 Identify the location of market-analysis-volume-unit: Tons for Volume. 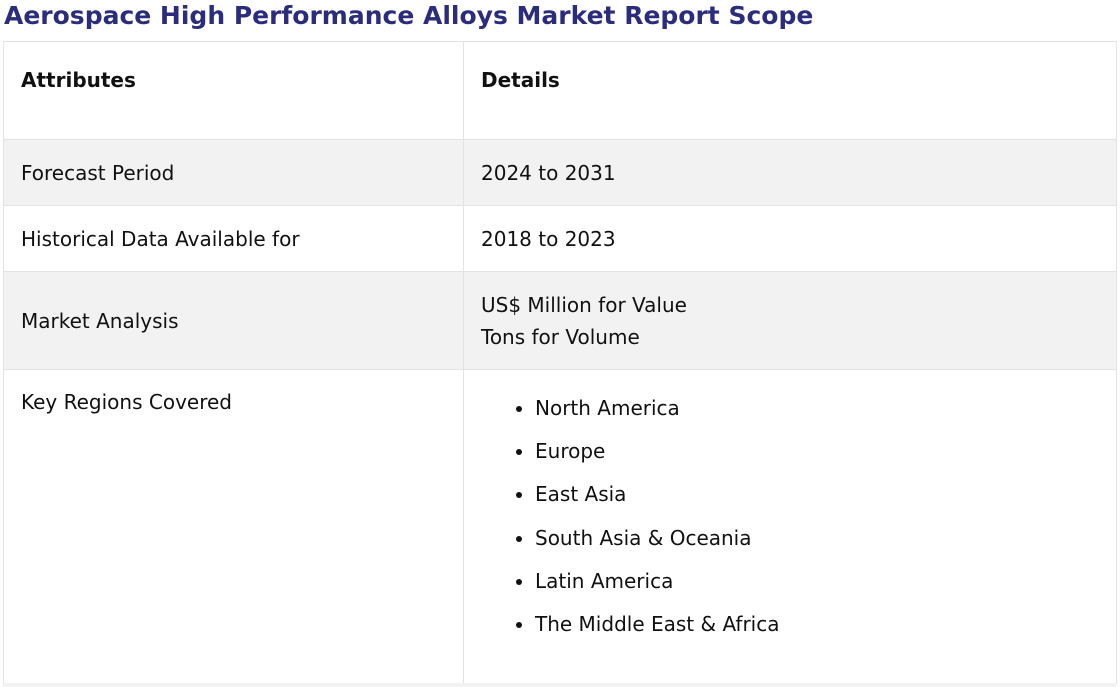
(560, 336).